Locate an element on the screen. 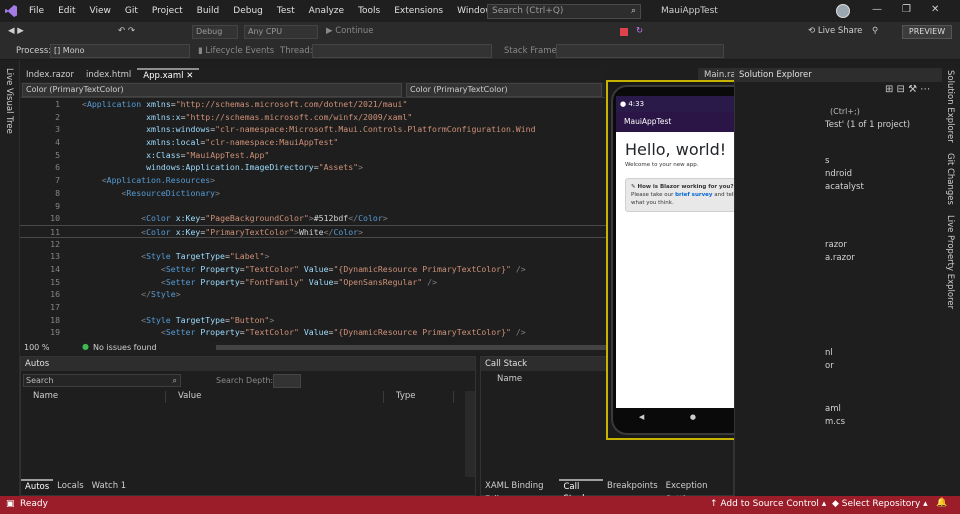  solution-tree-item: razor is located at coordinates (836, 245).